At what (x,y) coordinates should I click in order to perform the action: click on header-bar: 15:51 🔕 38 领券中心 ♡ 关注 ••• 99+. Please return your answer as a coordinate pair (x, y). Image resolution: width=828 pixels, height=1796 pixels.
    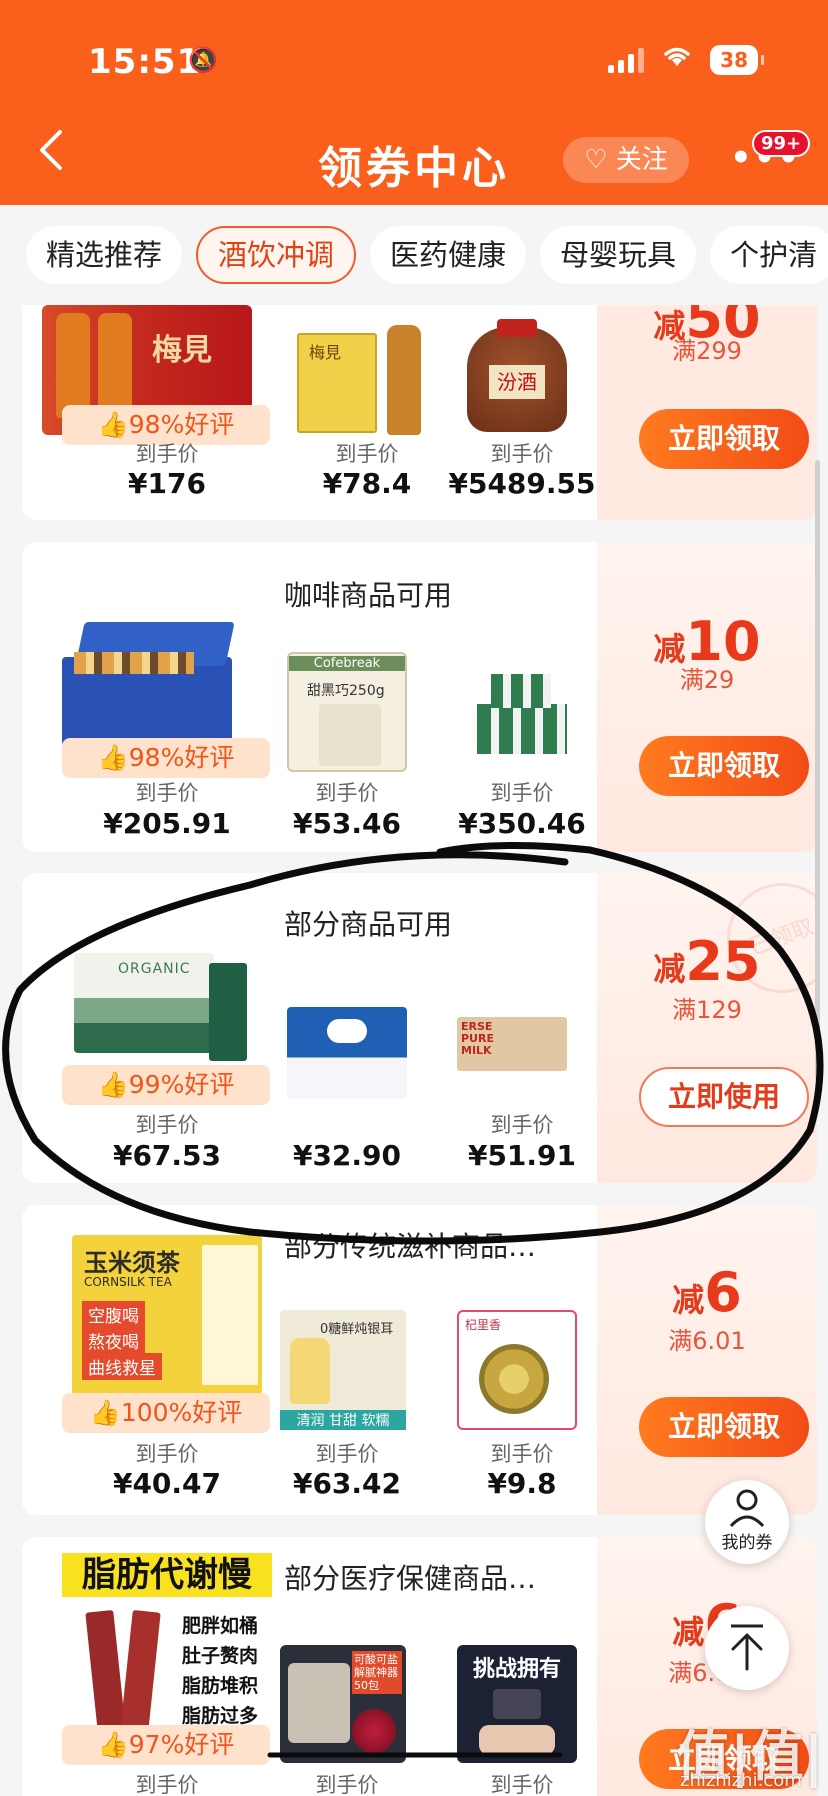
    Looking at the image, I should click on (414, 102).